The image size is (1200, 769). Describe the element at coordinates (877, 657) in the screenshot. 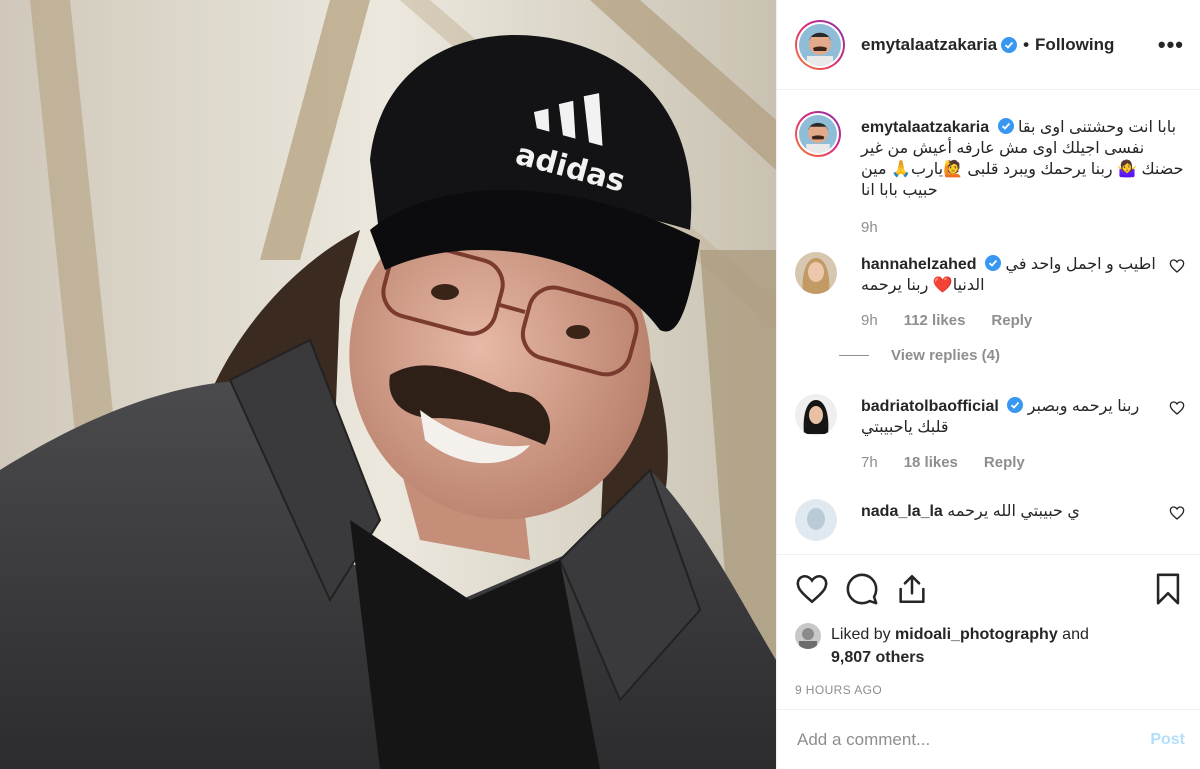

I see `likes-others-link: 9,807 others` at that location.